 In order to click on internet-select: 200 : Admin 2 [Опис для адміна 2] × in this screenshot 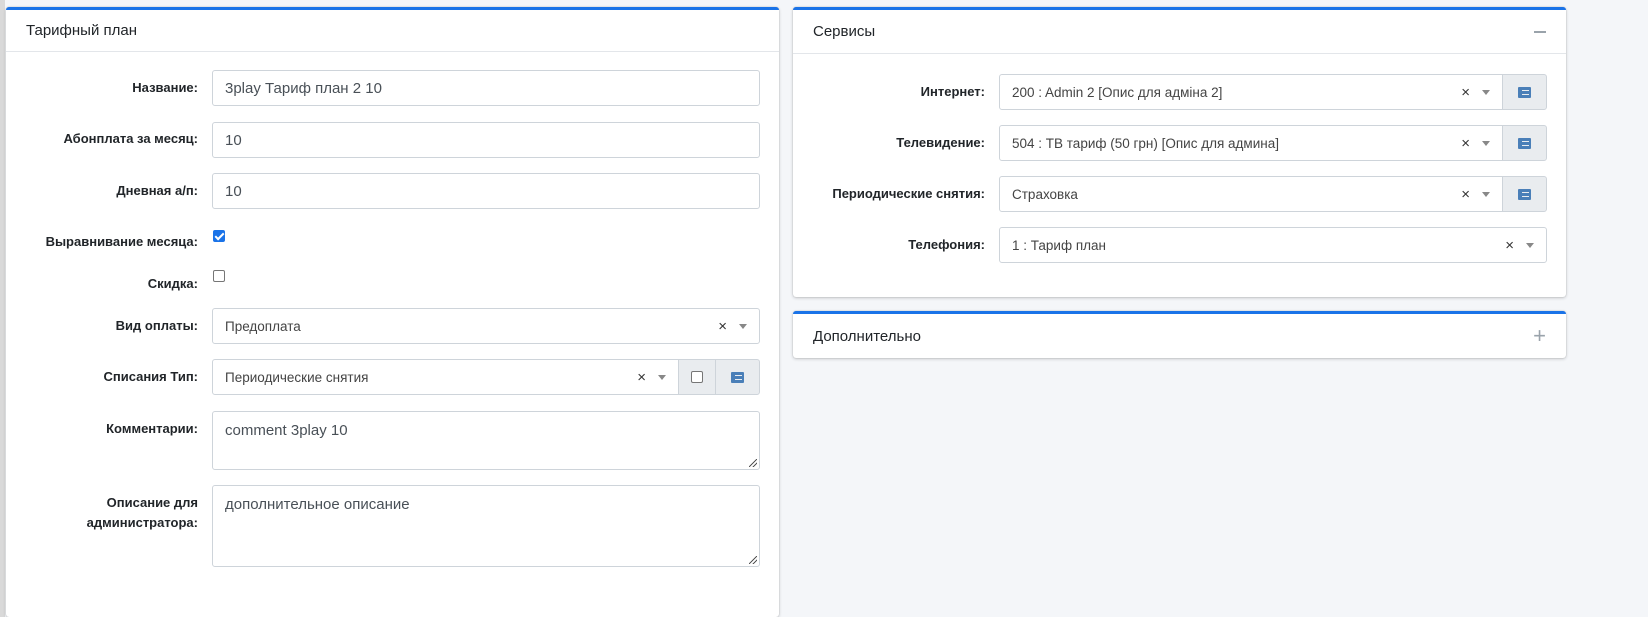, I will do `click(1251, 92)`.